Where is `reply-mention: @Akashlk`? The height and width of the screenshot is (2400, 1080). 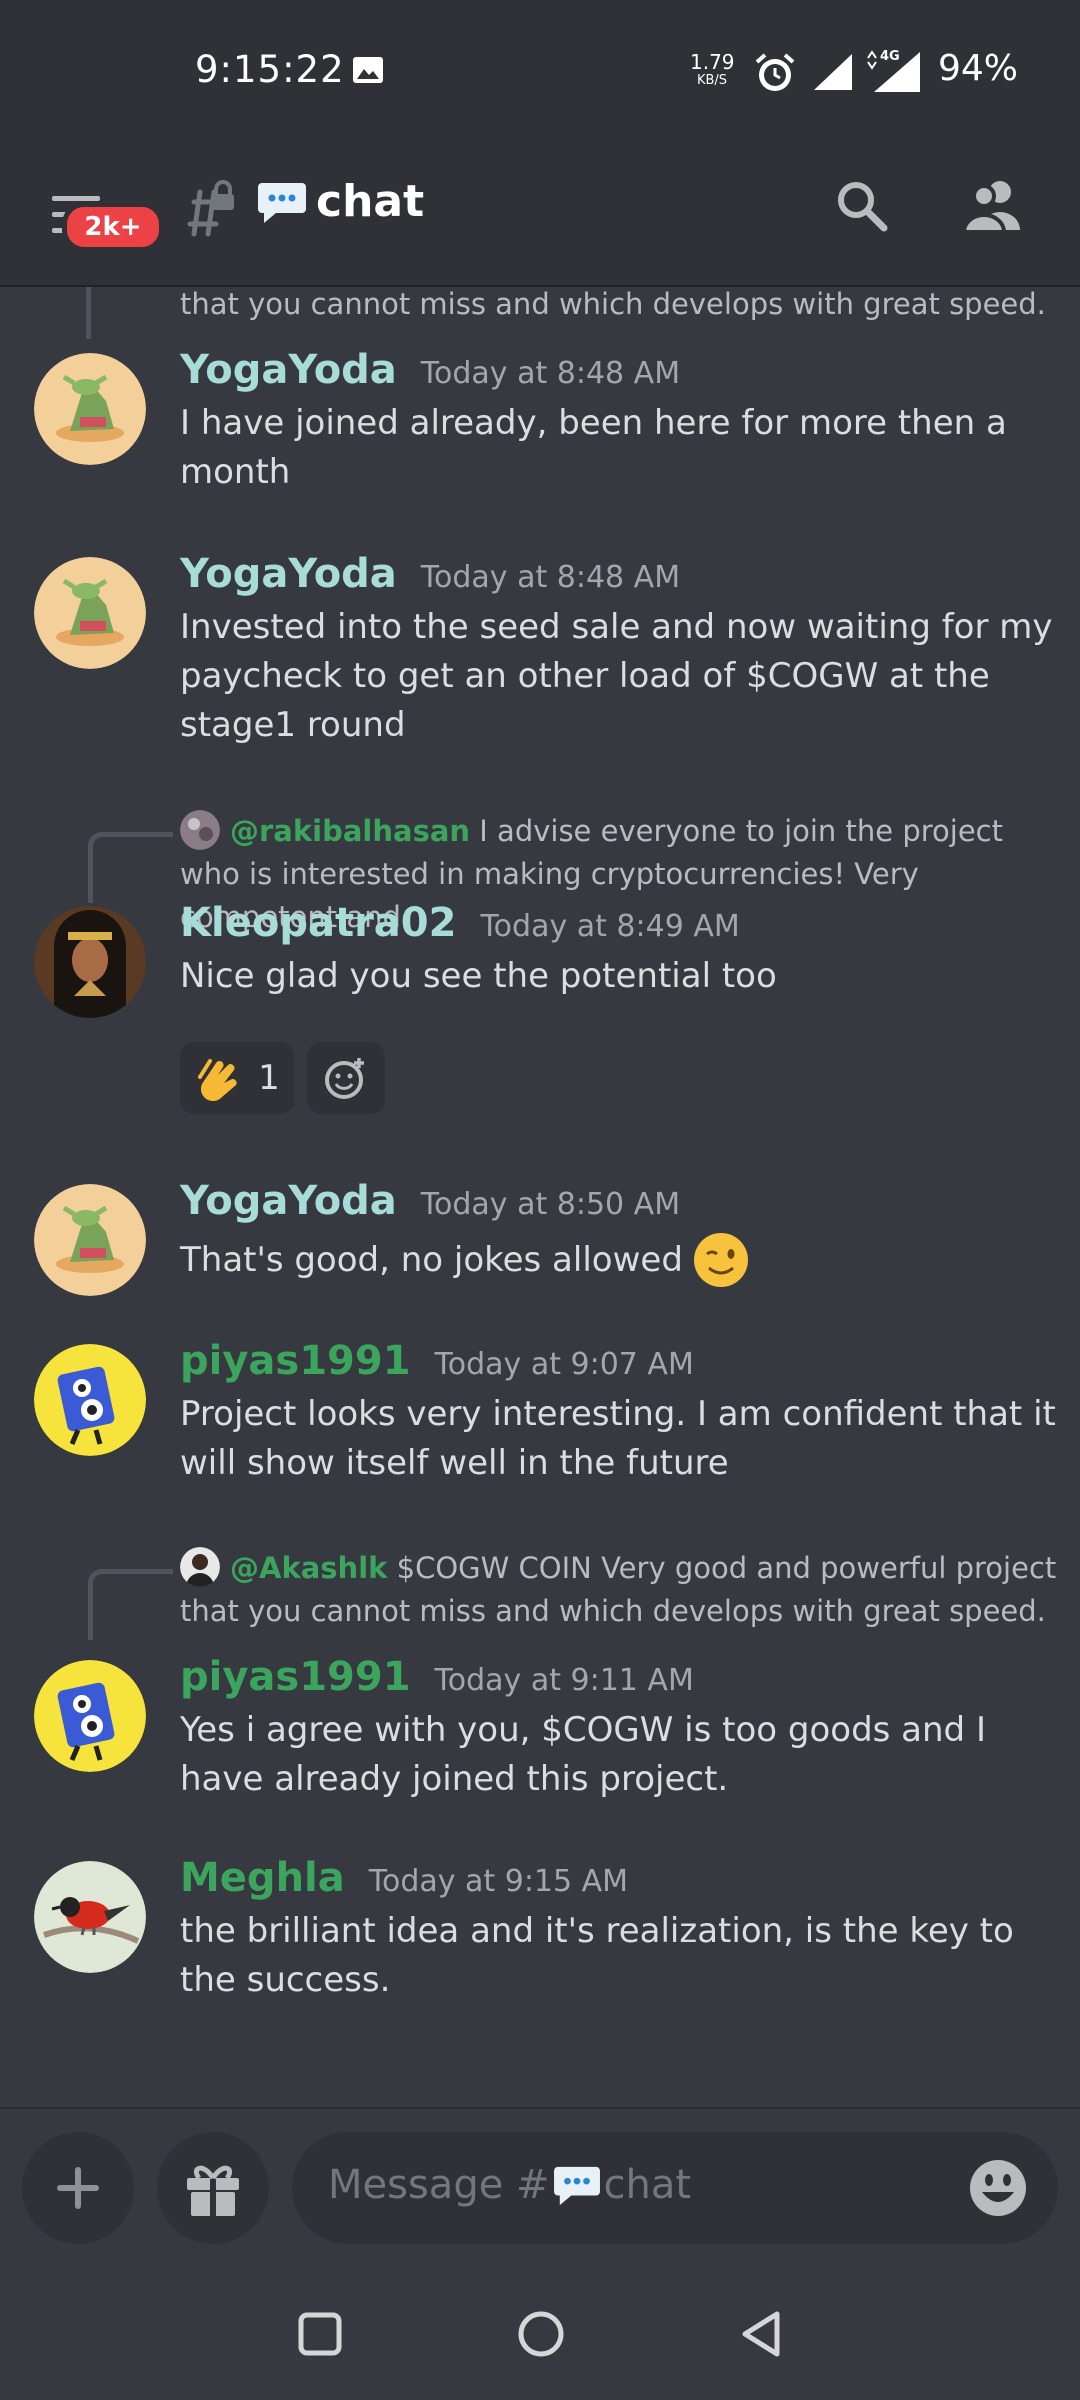
reply-mention: @Akashlk is located at coordinates (308, 1568).